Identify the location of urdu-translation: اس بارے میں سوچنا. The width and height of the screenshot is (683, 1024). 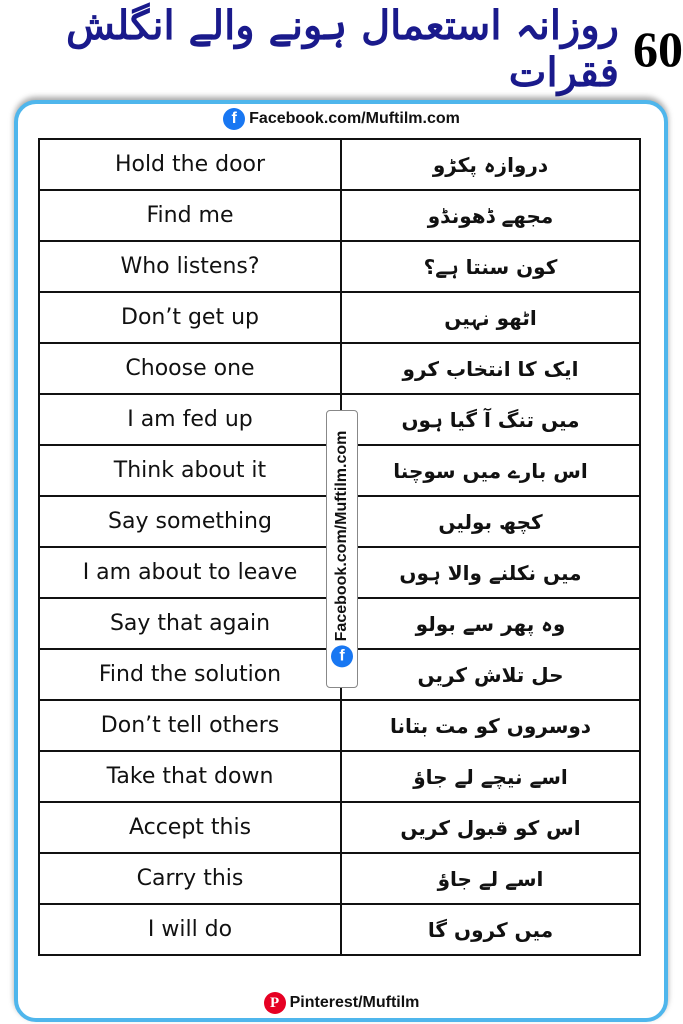
(490, 470).